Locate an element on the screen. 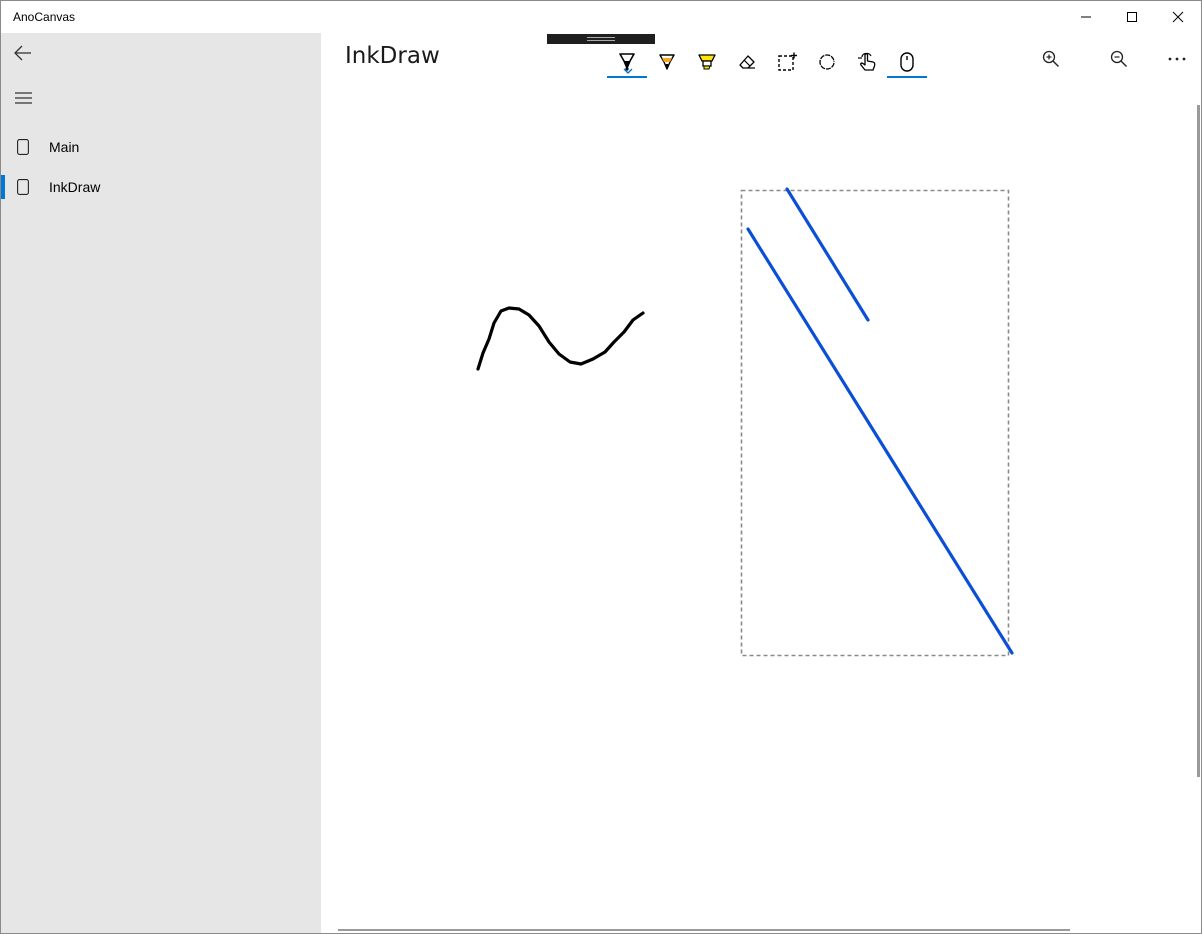 The image size is (1202, 934). touch-writing-icon is located at coordinates (867, 61).